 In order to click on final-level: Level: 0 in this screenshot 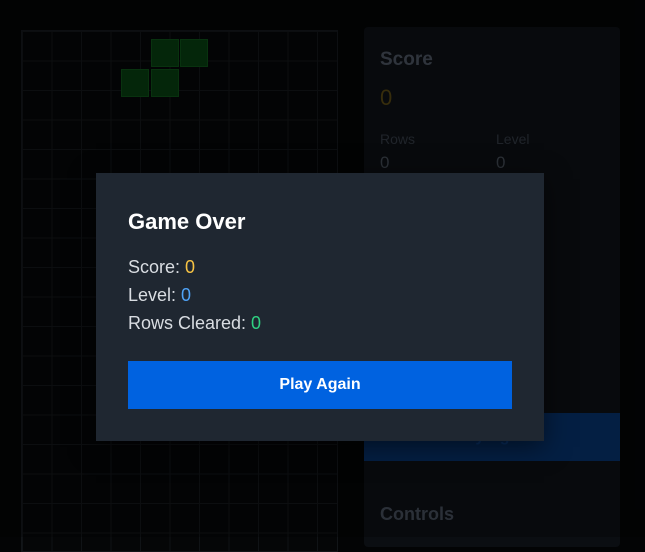, I will do `click(159, 295)`.